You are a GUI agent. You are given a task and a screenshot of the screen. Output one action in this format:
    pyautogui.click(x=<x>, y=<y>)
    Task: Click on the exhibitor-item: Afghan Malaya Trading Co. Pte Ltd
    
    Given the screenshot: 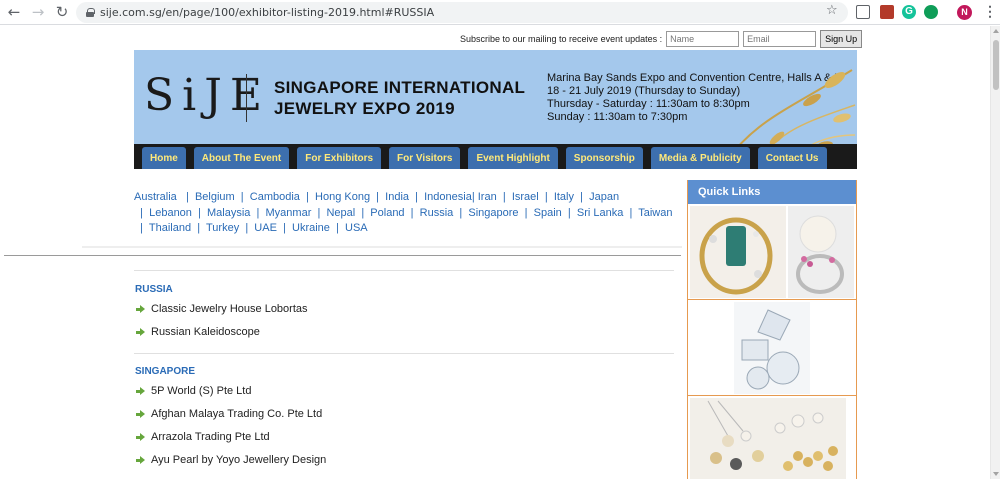 What is the action you would take?
    pyautogui.click(x=229, y=414)
    